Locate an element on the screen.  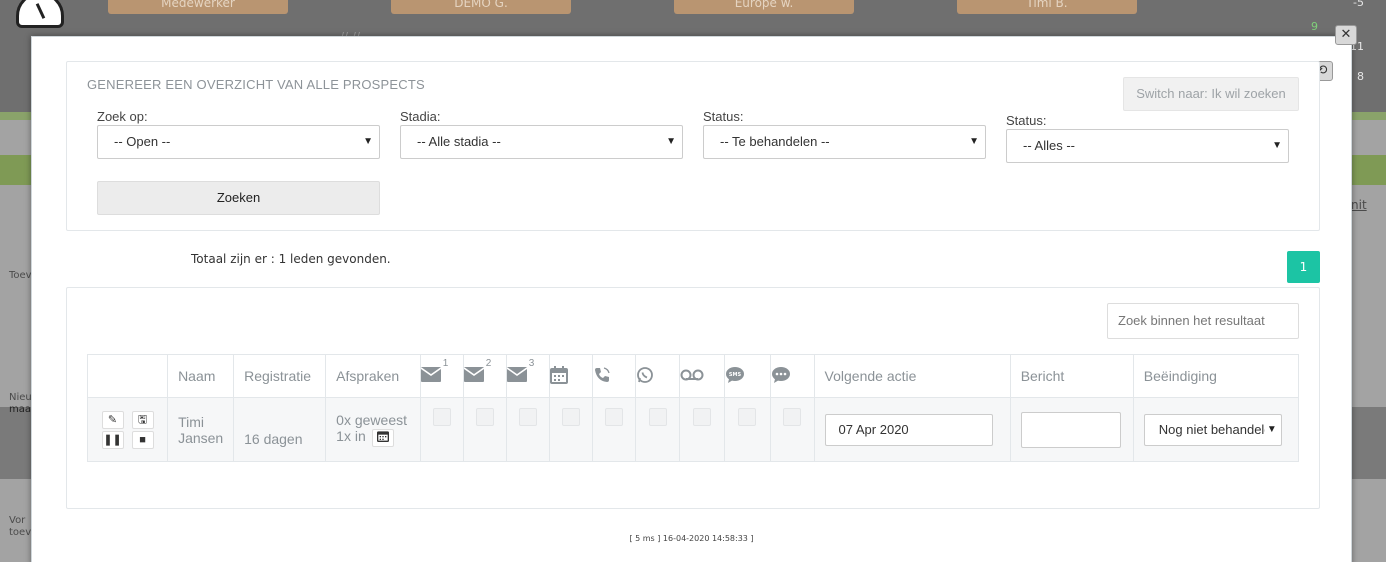
cell-whatsapp is located at coordinates (658, 429).